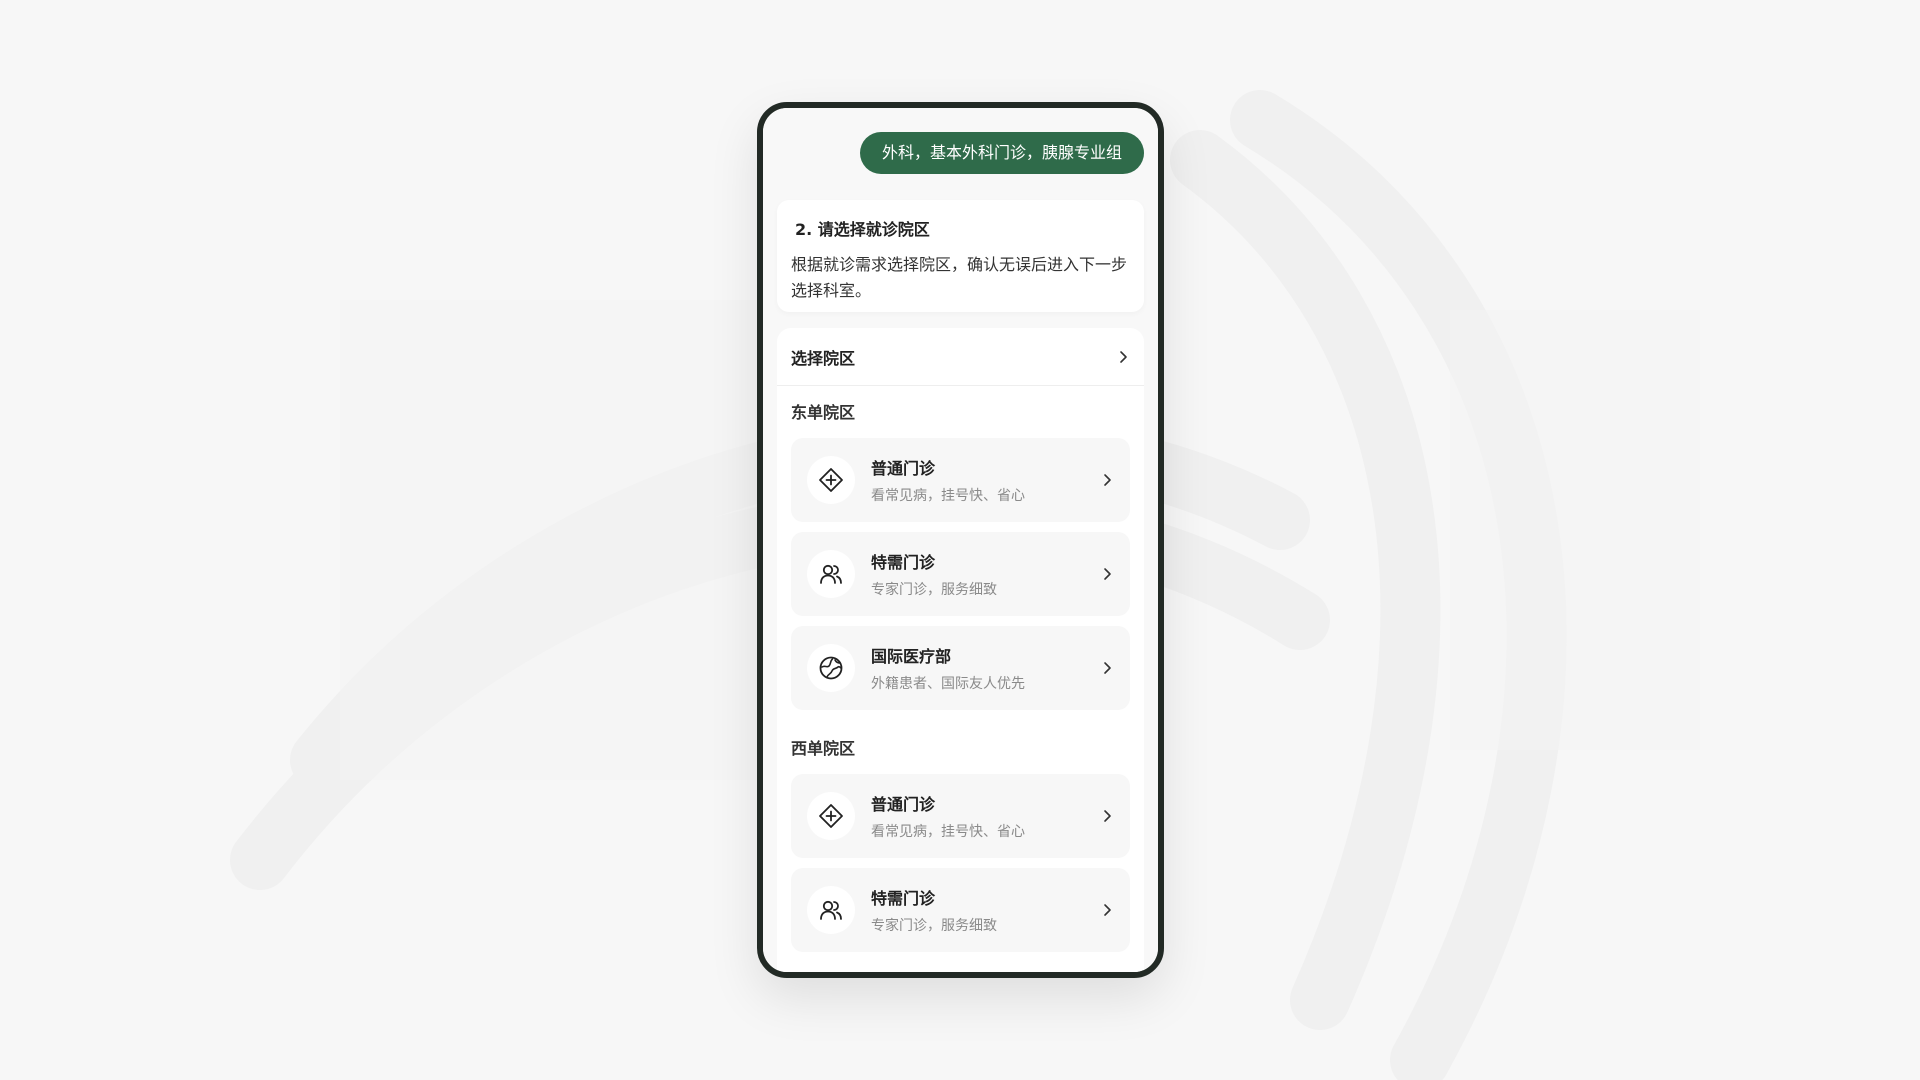 The width and height of the screenshot is (1920, 1080). What do you see at coordinates (948, 684) in the screenshot?
I see `clinic-subtitle: 外籍患者、国际友人优先` at bounding box center [948, 684].